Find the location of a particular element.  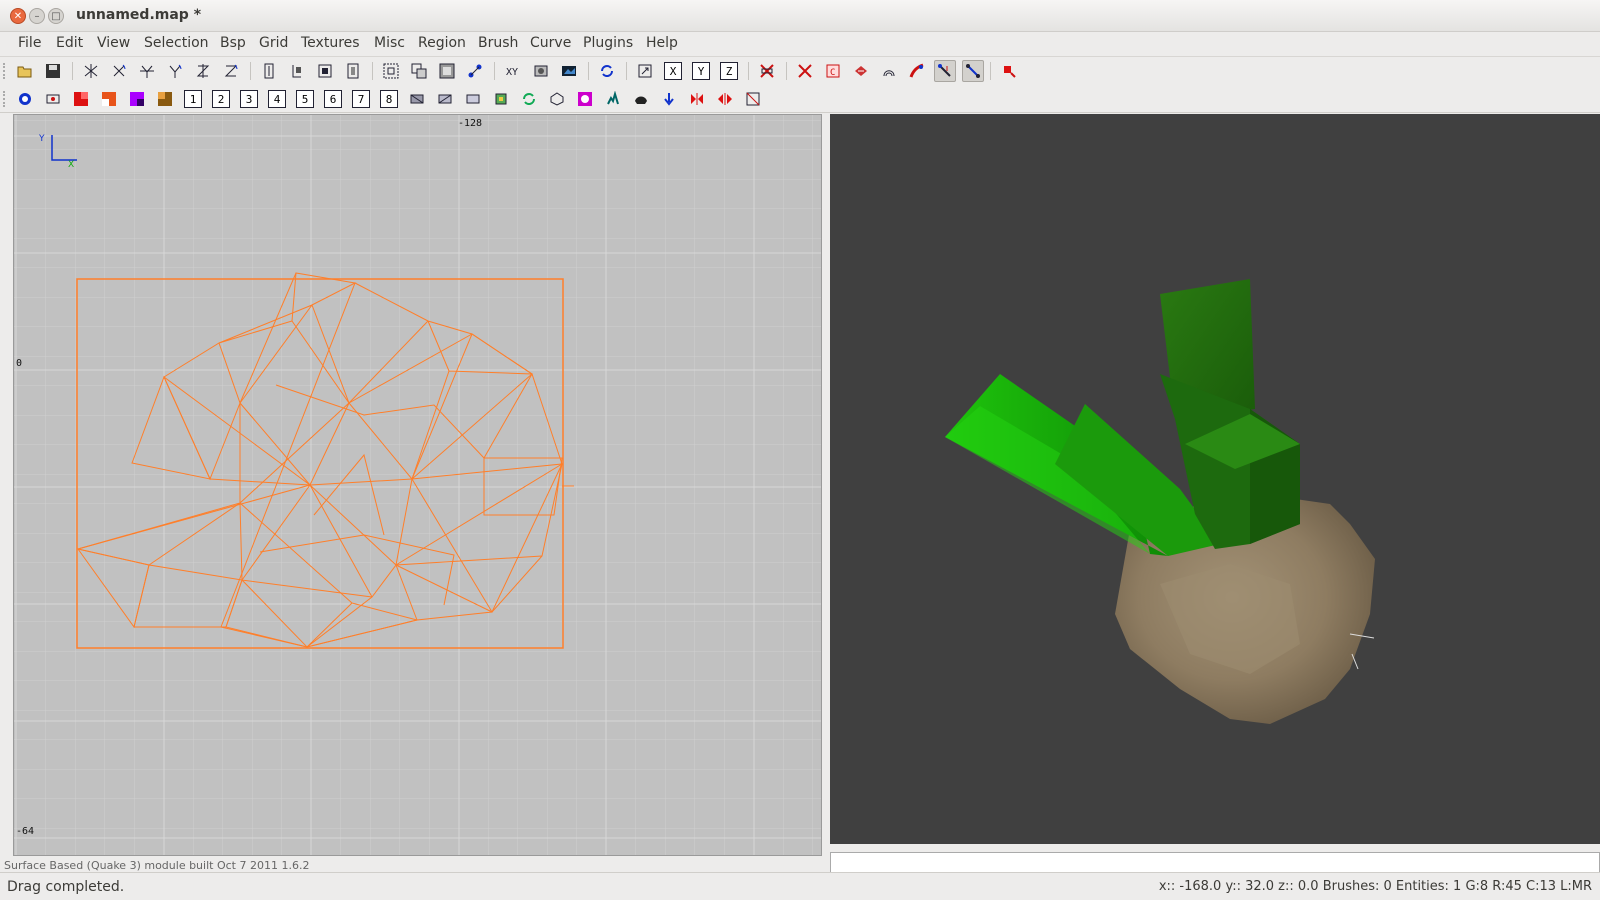

complete-tall-icon is located at coordinates (269, 71).